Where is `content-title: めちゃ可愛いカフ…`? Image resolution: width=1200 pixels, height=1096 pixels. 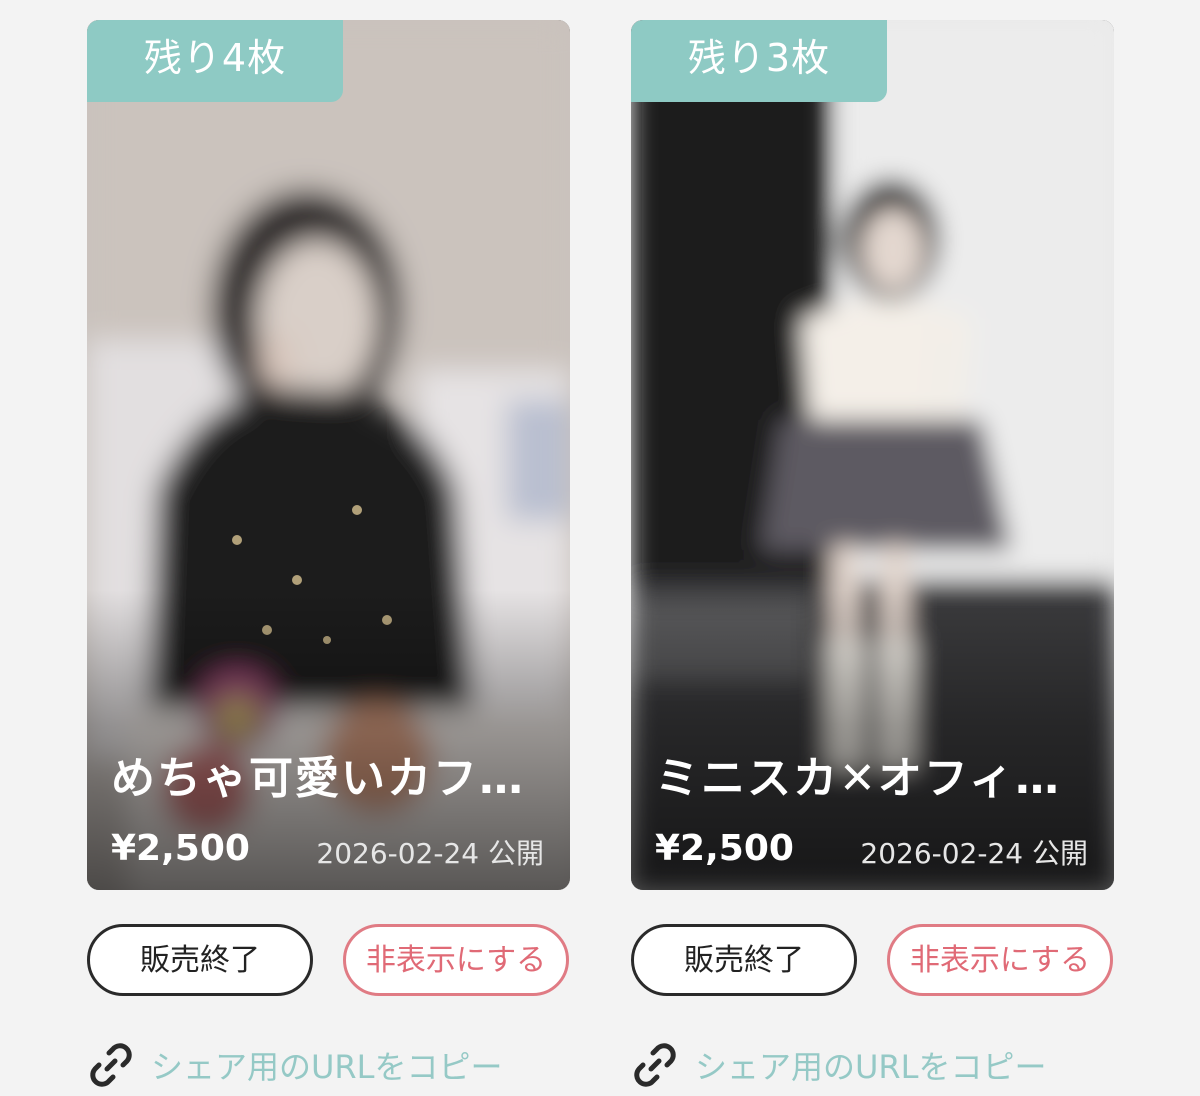 content-title: めちゃ可愛いカフ… is located at coordinates (318, 778).